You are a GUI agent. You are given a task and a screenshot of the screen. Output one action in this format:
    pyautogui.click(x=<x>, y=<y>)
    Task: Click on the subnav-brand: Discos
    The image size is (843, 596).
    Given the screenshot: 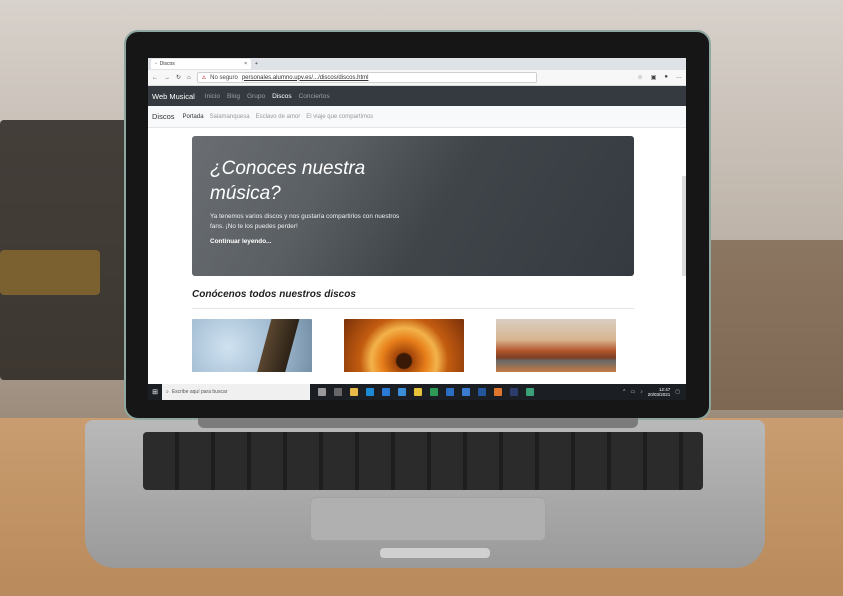 What is the action you would take?
    pyautogui.click(x=163, y=116)
    